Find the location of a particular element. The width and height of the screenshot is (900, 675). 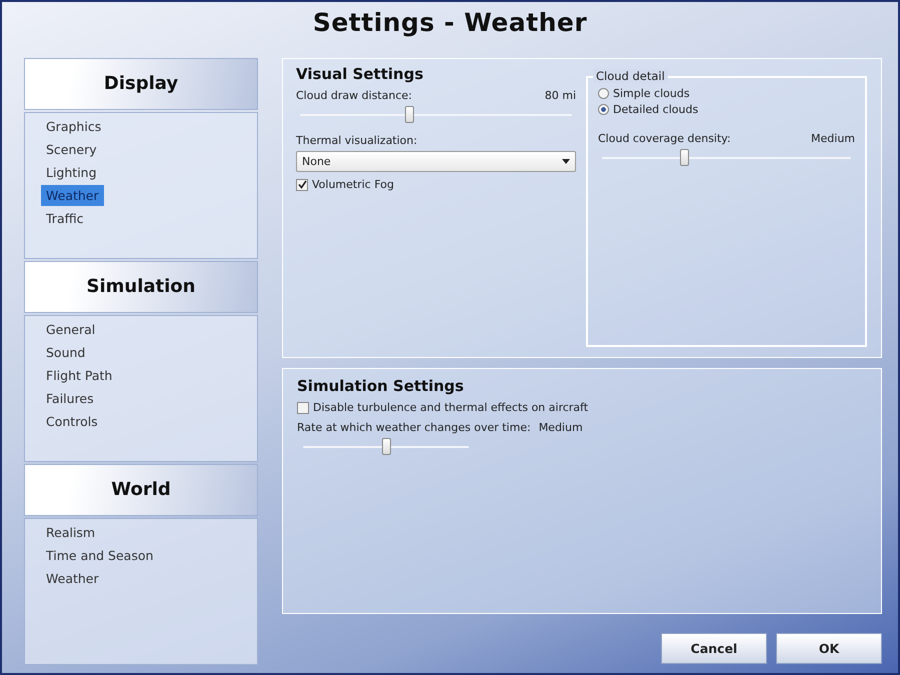

section-heading: Simulation is located at coordinates (141, 287).